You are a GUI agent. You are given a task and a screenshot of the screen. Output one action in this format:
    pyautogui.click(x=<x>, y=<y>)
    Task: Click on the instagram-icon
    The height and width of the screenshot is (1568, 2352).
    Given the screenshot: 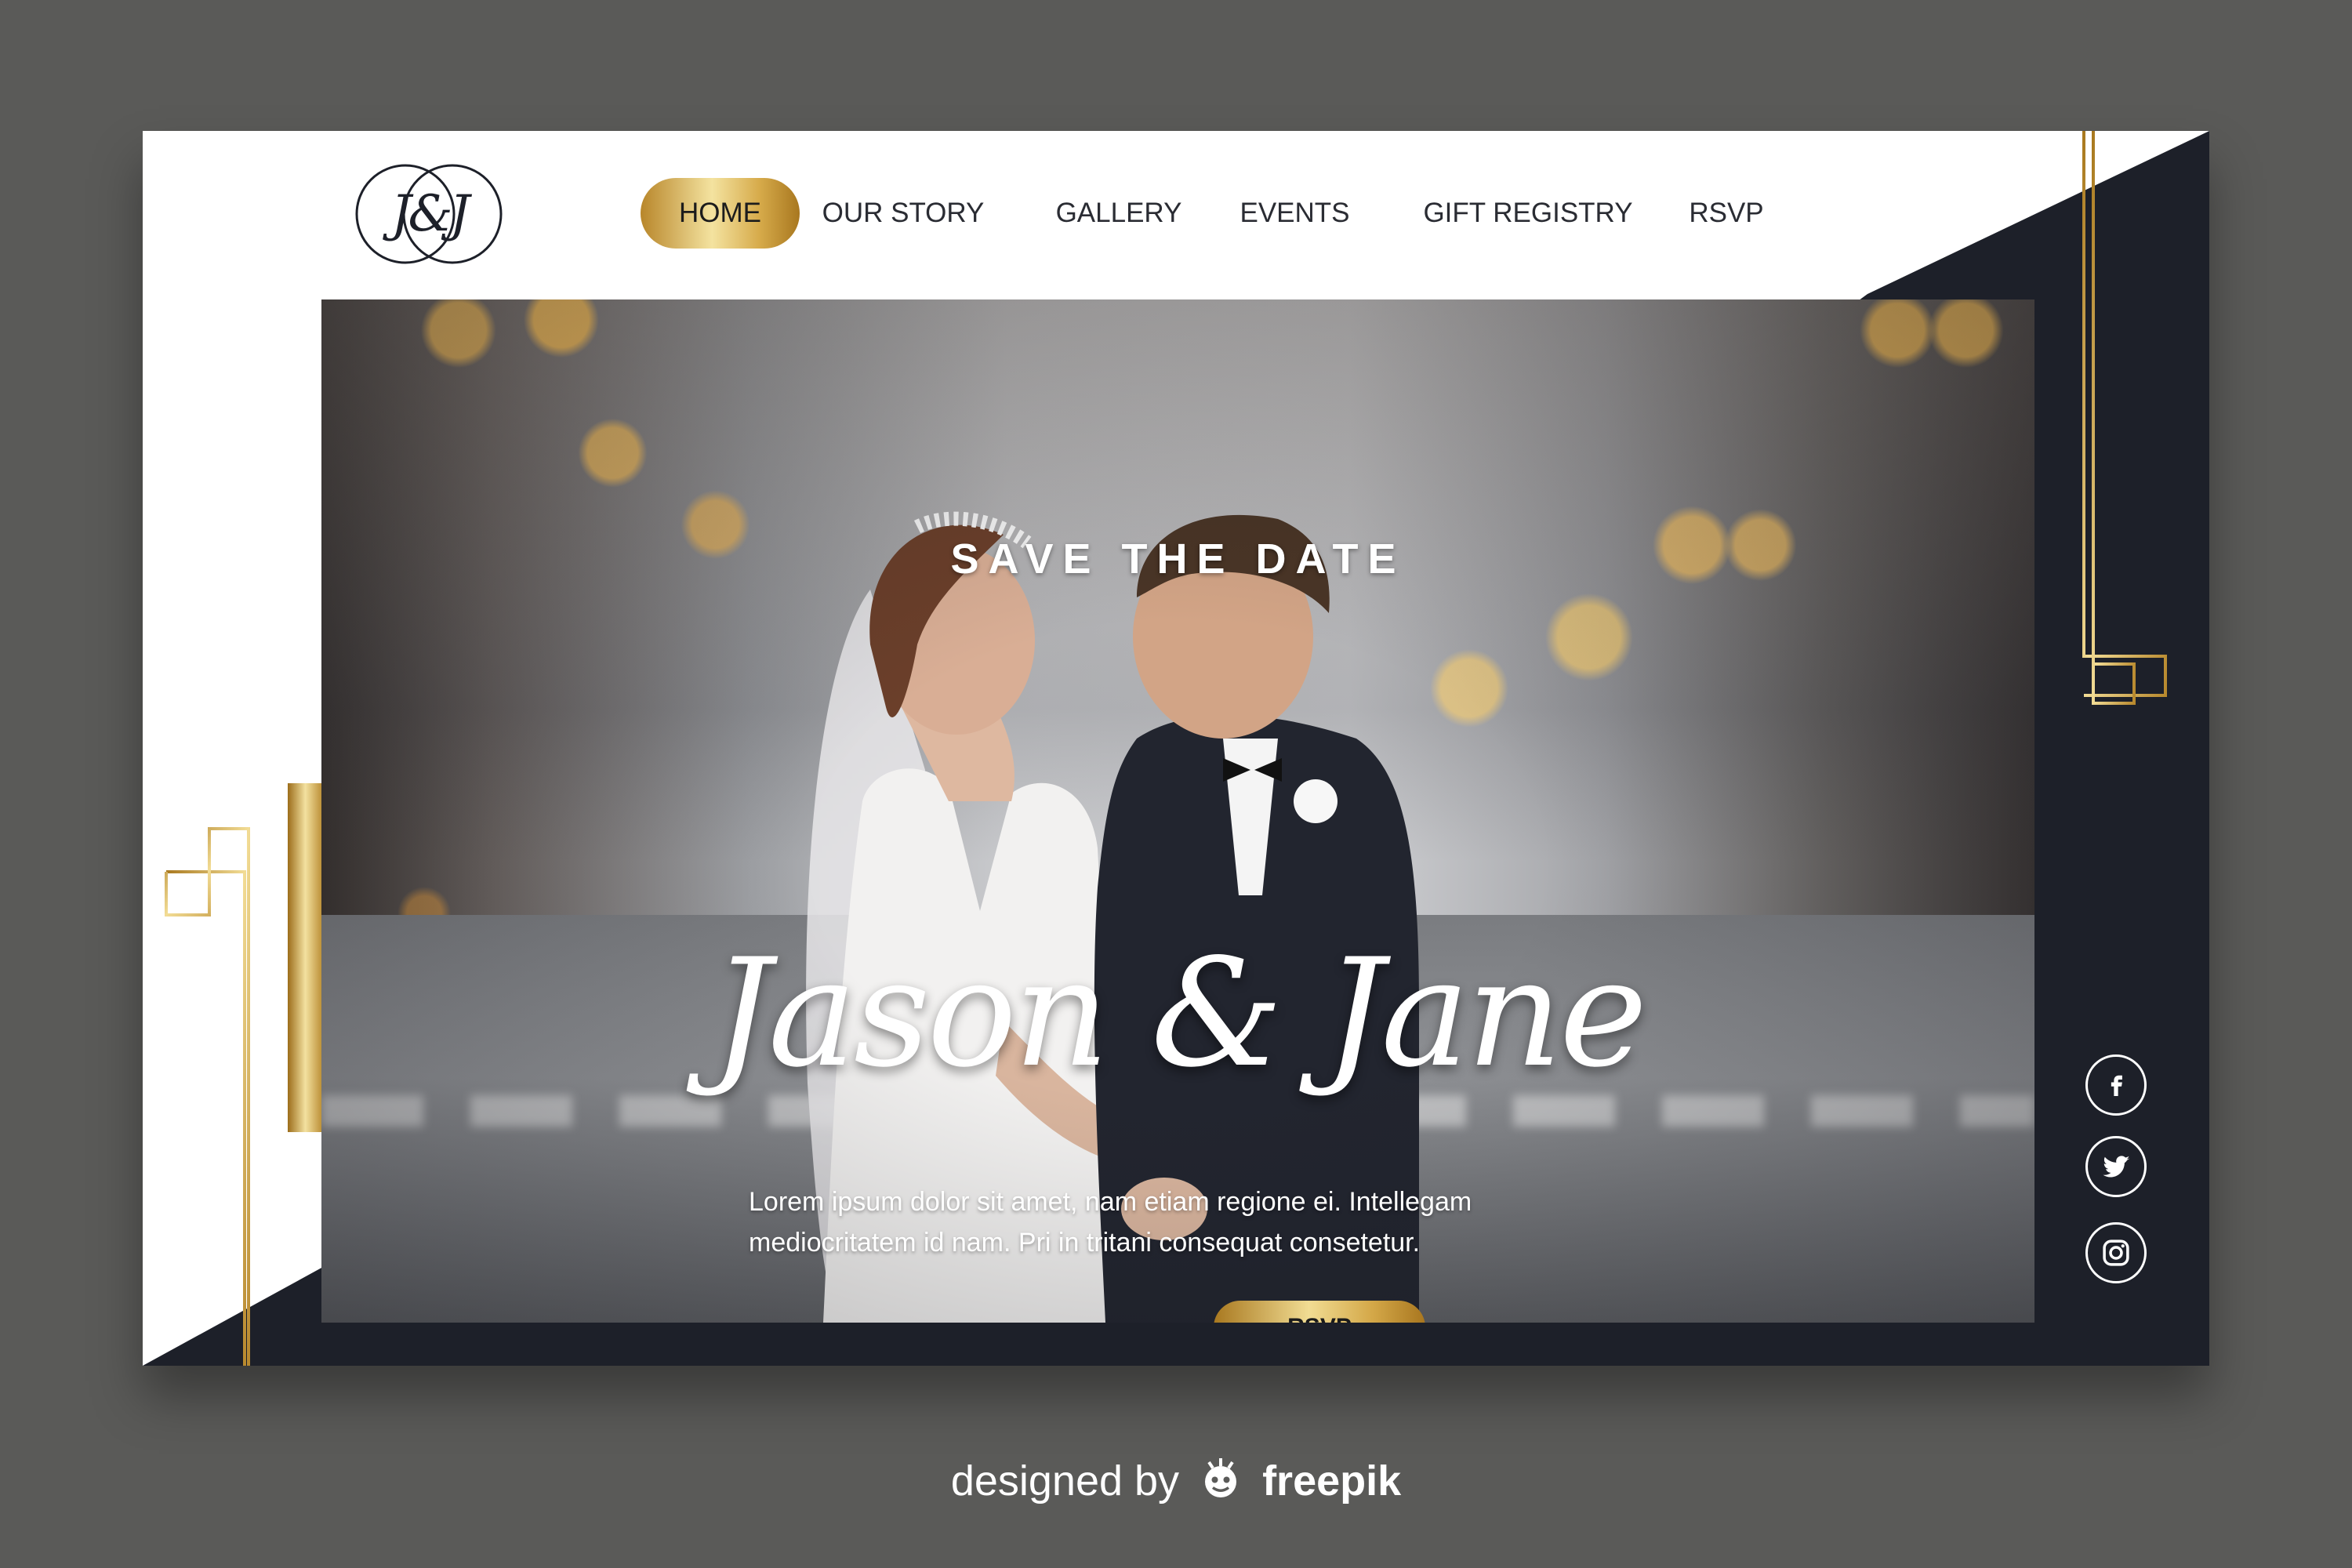 What is the action you would take?
    pyautogui.click(x=2116, y=1253)
    